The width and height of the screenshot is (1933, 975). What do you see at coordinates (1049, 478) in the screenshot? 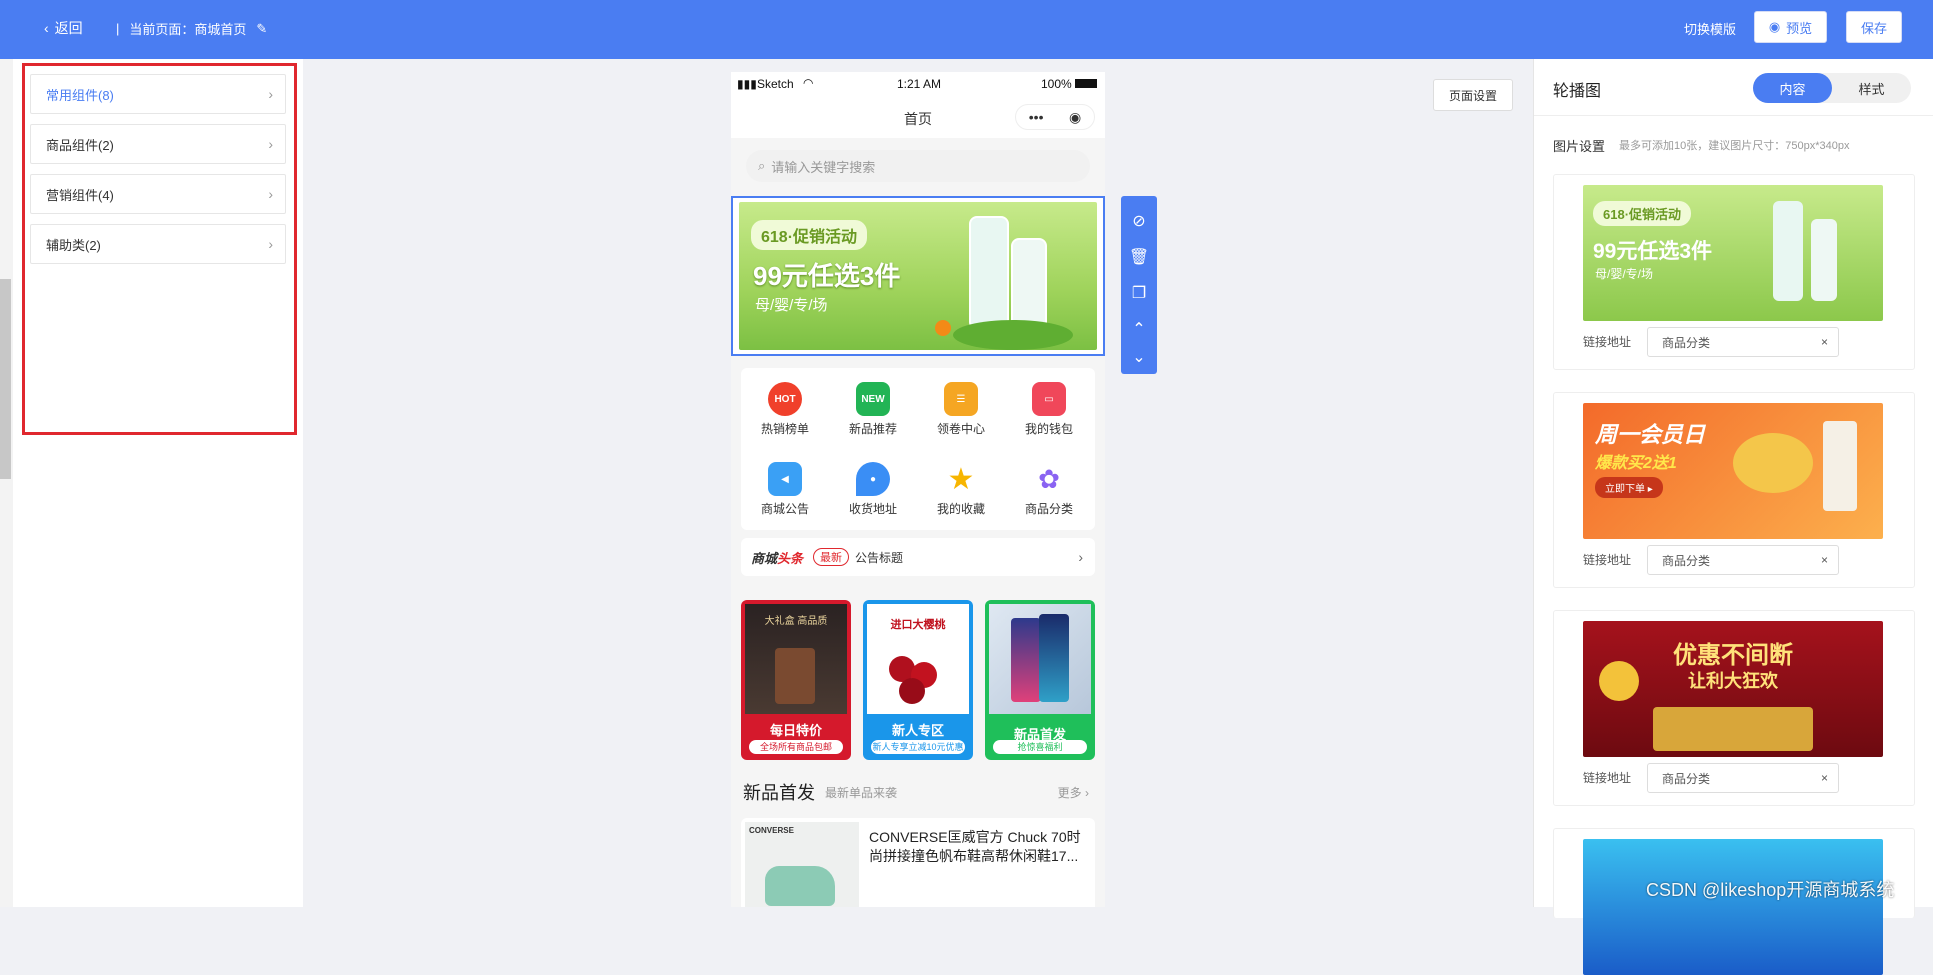
I see `category-grid-icon: ✿` at bounding box center [1049, 478].